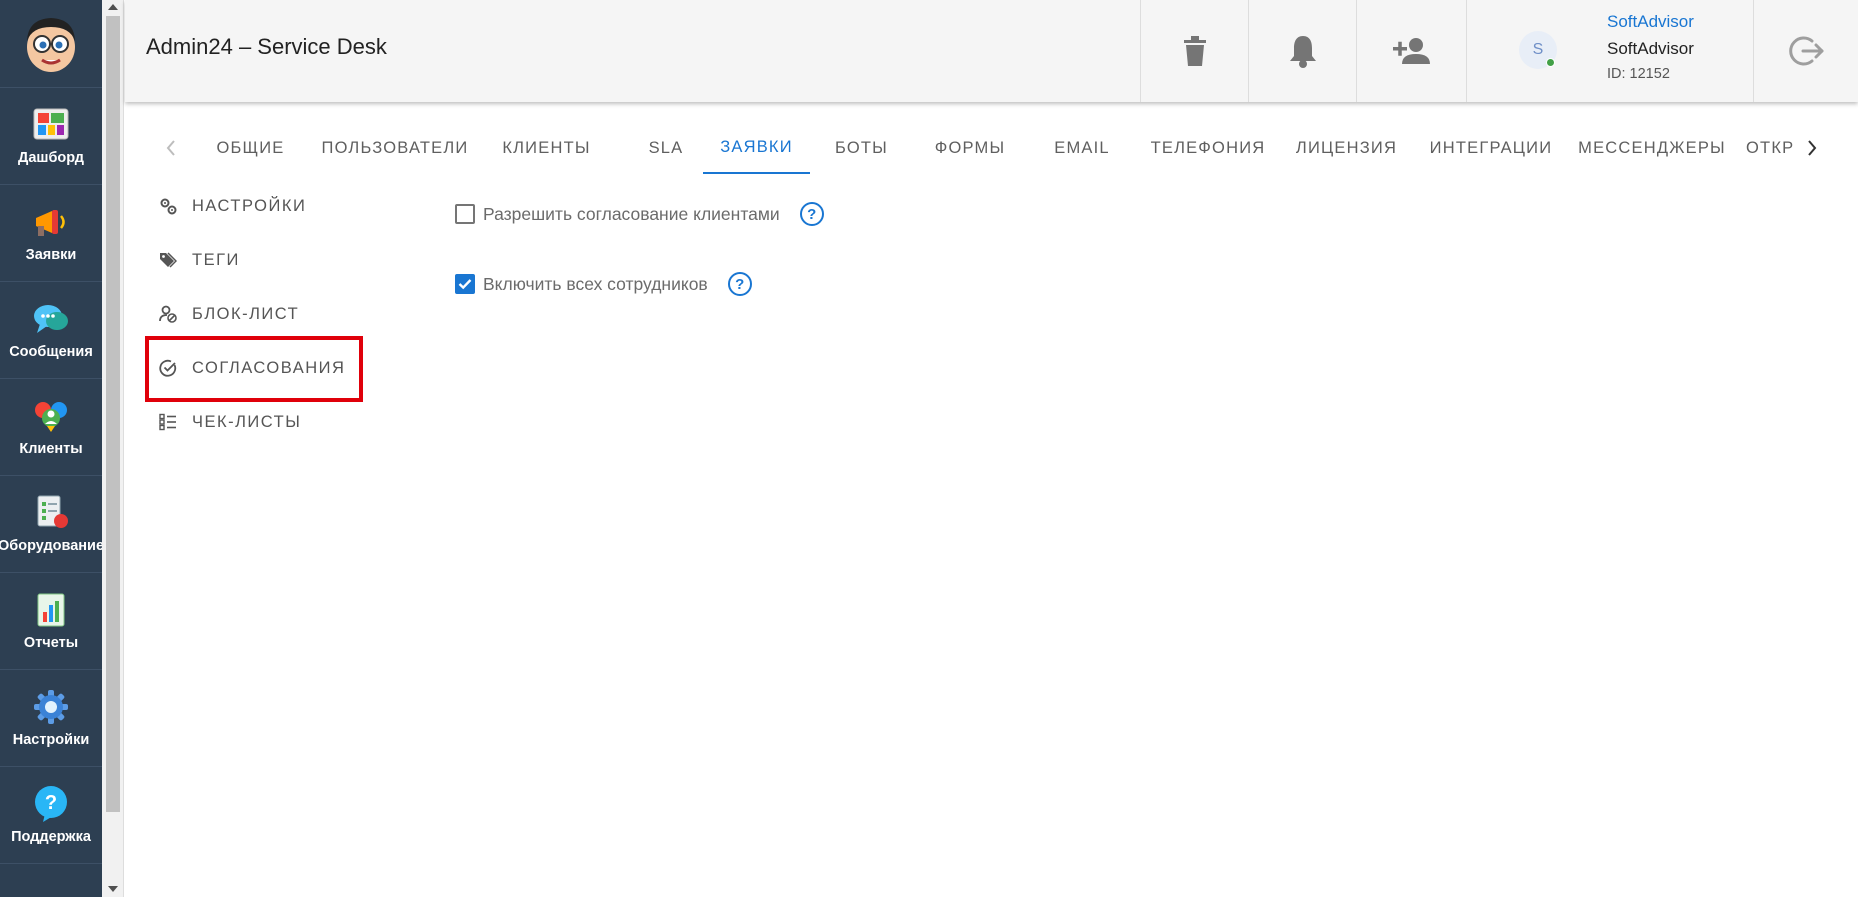 Image resolution: width=1858 pixels, height=897 pixels. Describe the element at coordinates (51, 125) in the screenshot. I see `dashboard-icon` at that location.